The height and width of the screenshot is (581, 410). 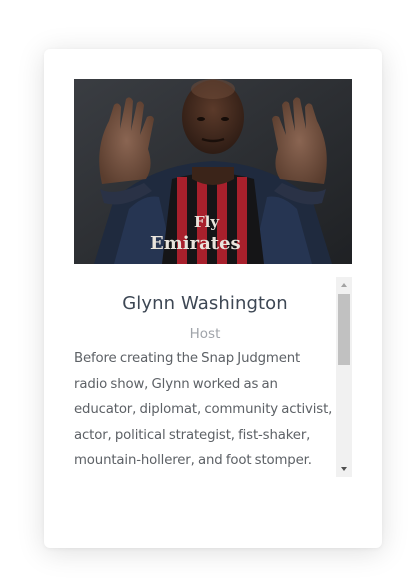 I want to click on jersey-text-fly: Fly, so click(x=207, y=222).